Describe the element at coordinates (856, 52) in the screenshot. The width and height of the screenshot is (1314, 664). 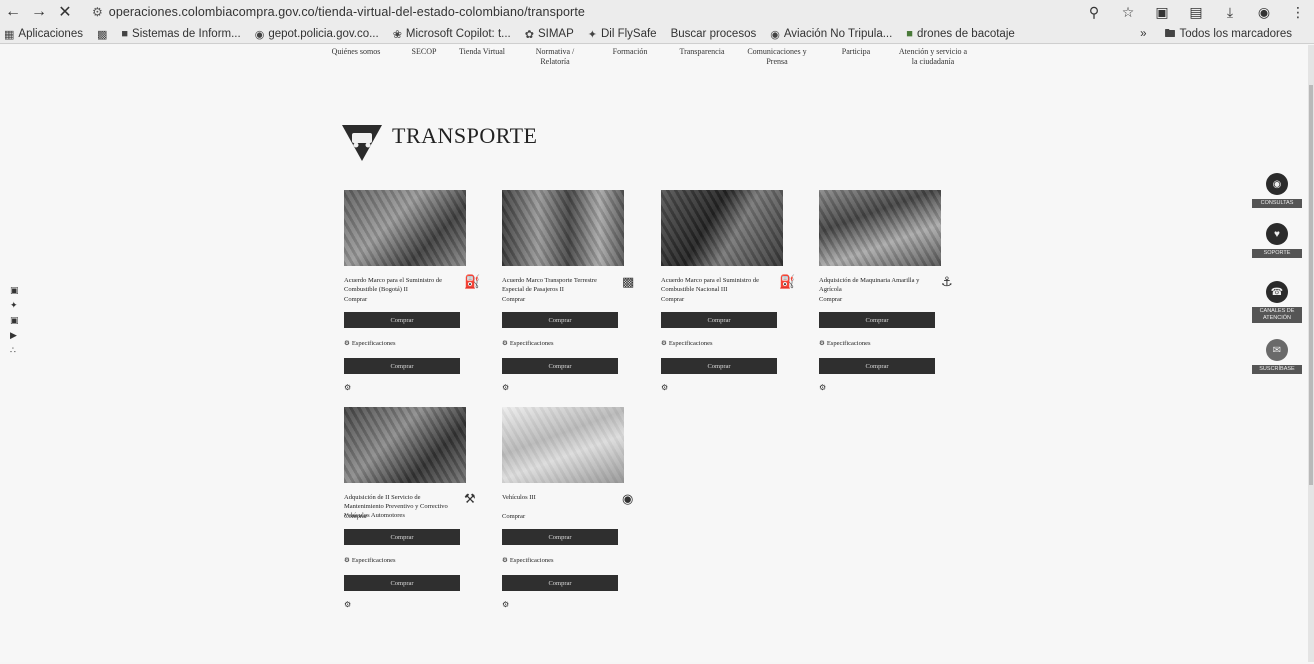
I see `nav-participa: Participa` at that location.